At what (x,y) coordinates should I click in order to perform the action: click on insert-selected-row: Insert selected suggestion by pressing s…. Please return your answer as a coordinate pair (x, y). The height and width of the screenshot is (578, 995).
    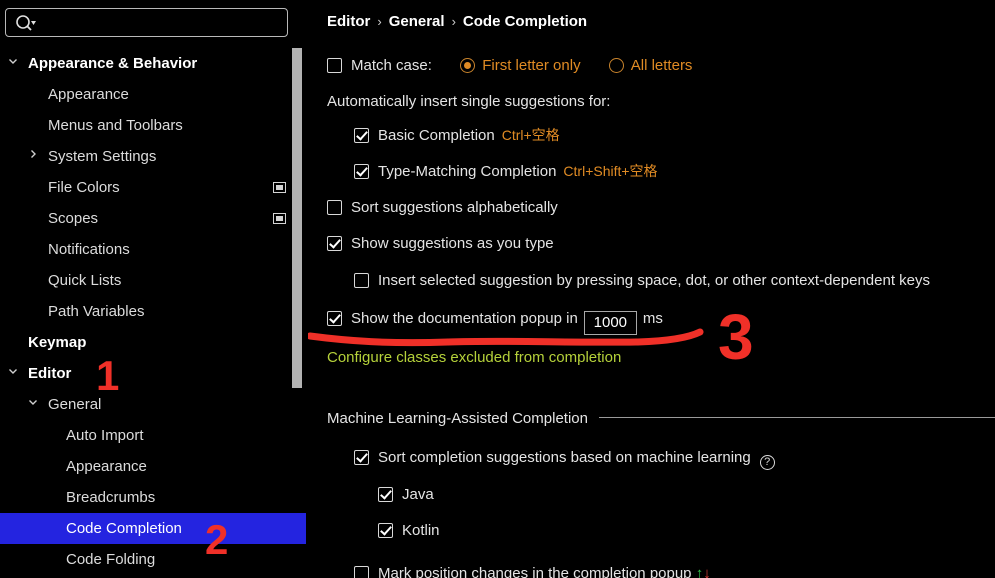
    Looking at the image, I should click on (642, 281).